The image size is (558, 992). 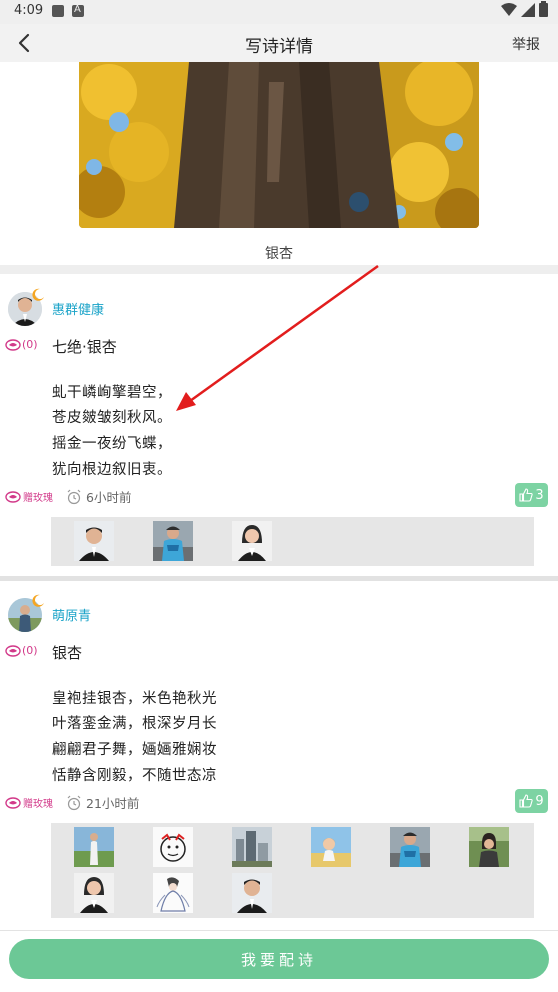 I want to click on signal-icon, so click(x=528, y=10).